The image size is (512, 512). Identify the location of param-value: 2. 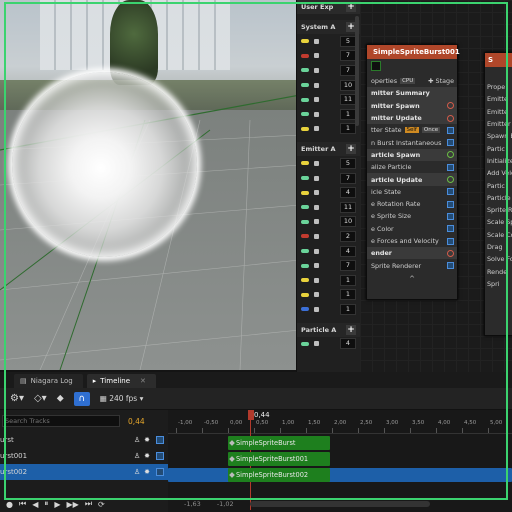
(348, 236).